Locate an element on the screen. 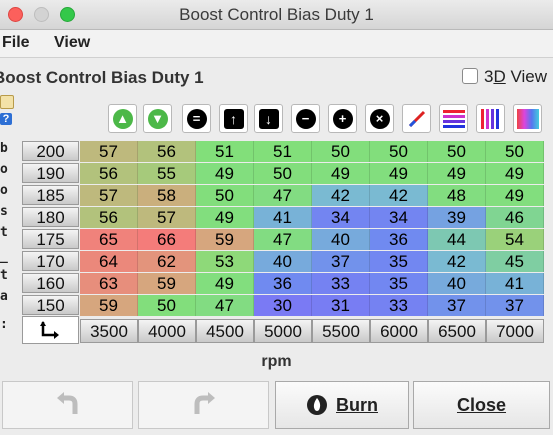 The image size is (553, 435). redo-button is located at coordinates (203, 405).